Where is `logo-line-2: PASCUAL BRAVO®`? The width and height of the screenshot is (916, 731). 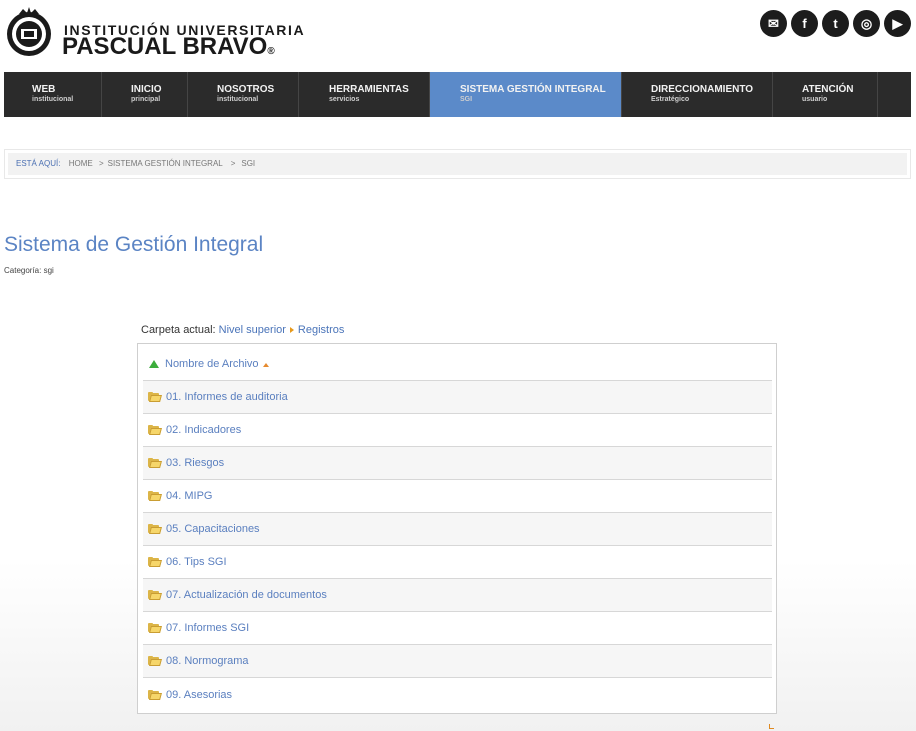
logo-line-2: PASCUAL BRAVO® is located at coordinates (168, 47).